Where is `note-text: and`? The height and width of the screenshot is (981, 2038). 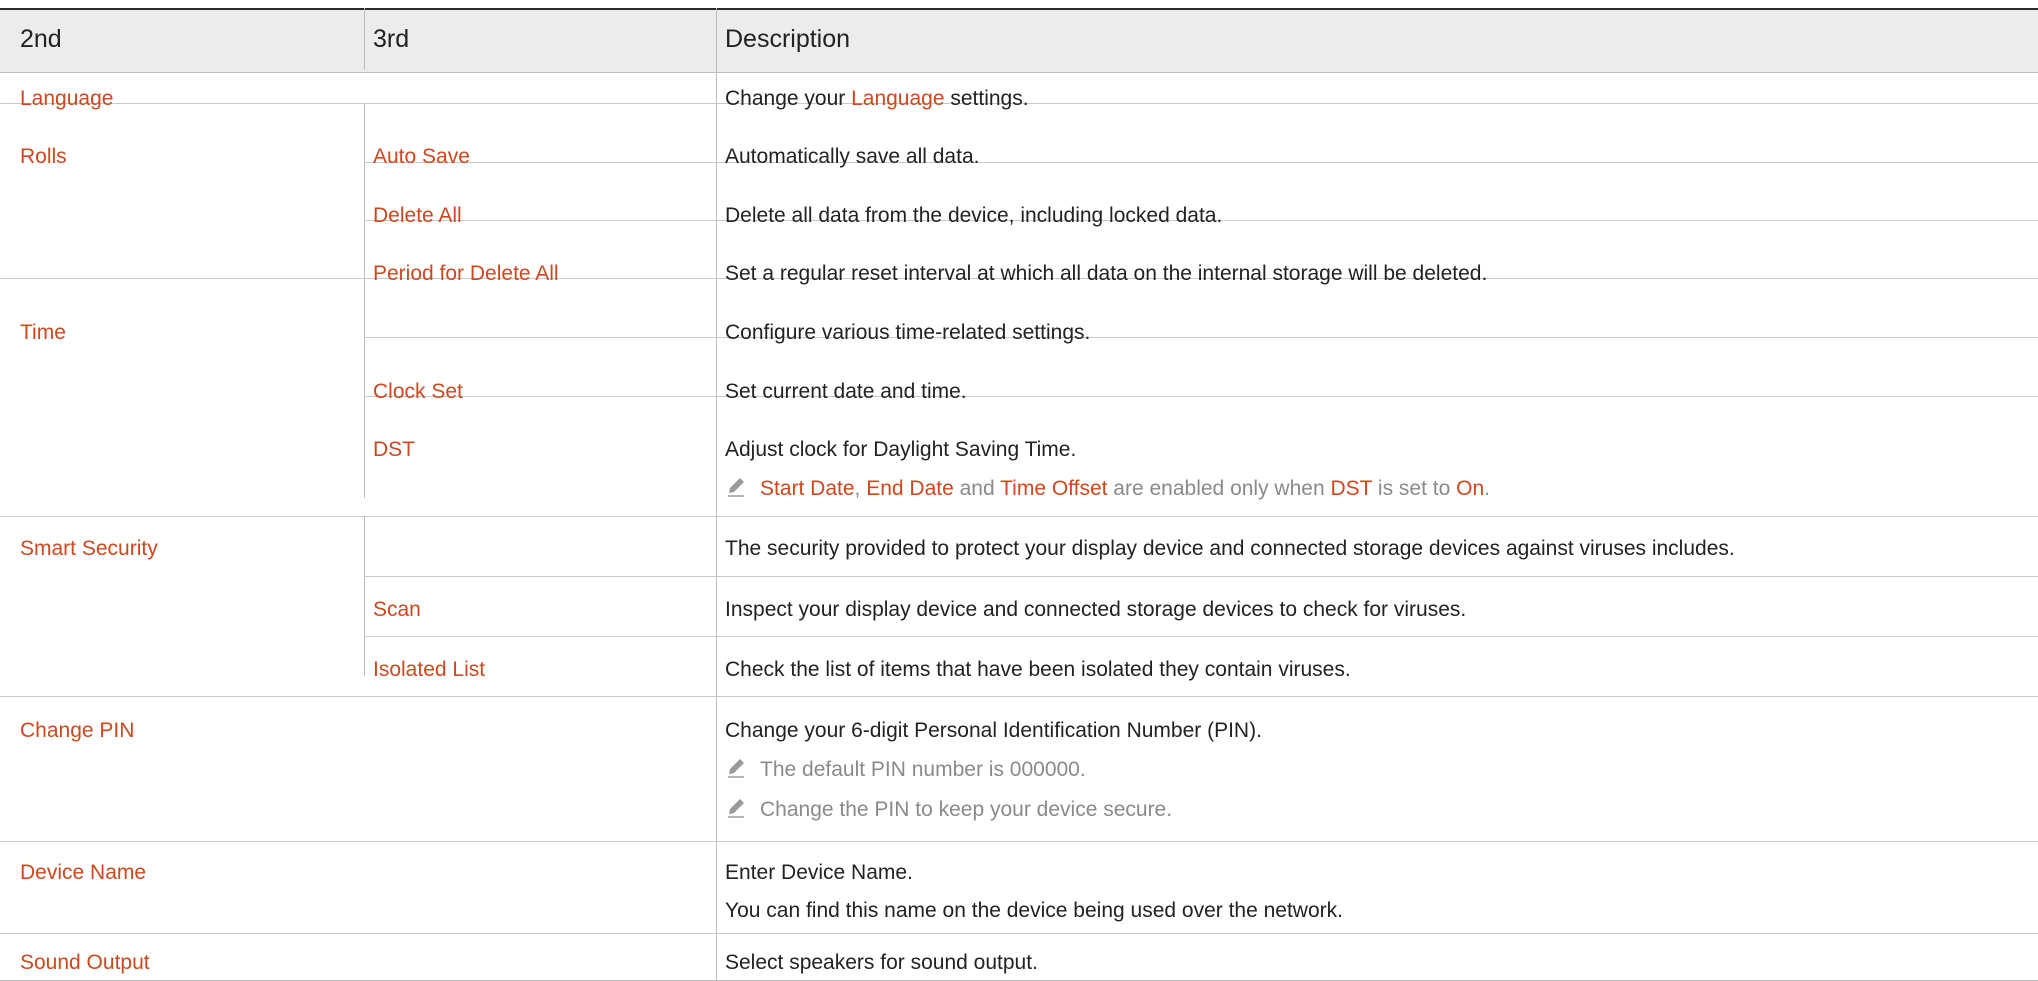
note-text: and is located at coordinates (977, 488).